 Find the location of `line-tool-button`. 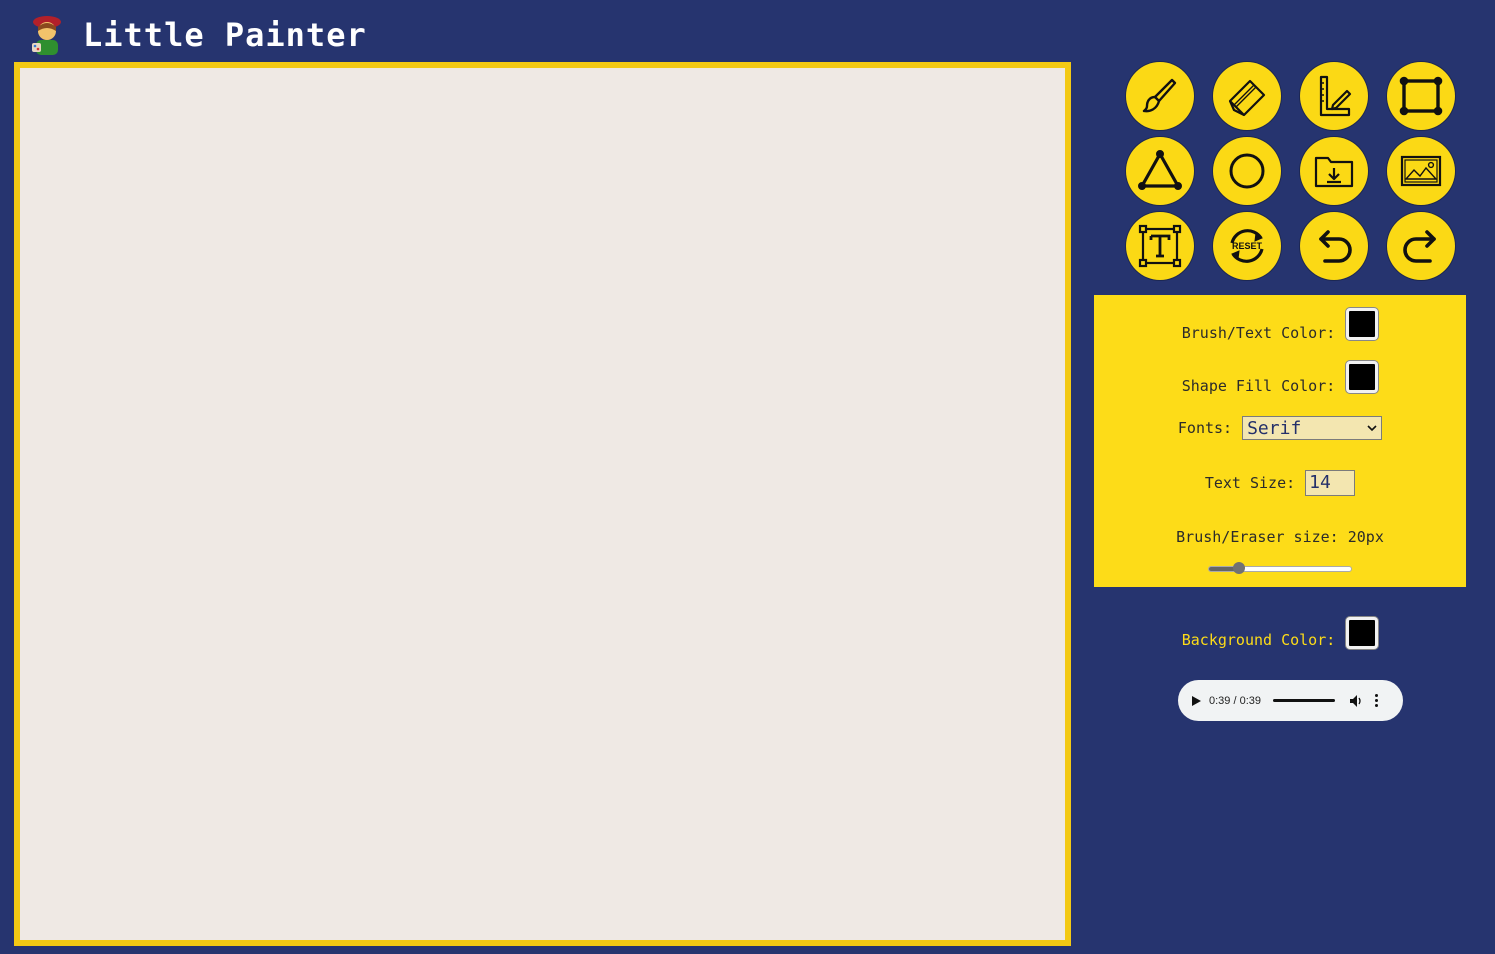

line-tool-button is located at coordinates (1334, 96).